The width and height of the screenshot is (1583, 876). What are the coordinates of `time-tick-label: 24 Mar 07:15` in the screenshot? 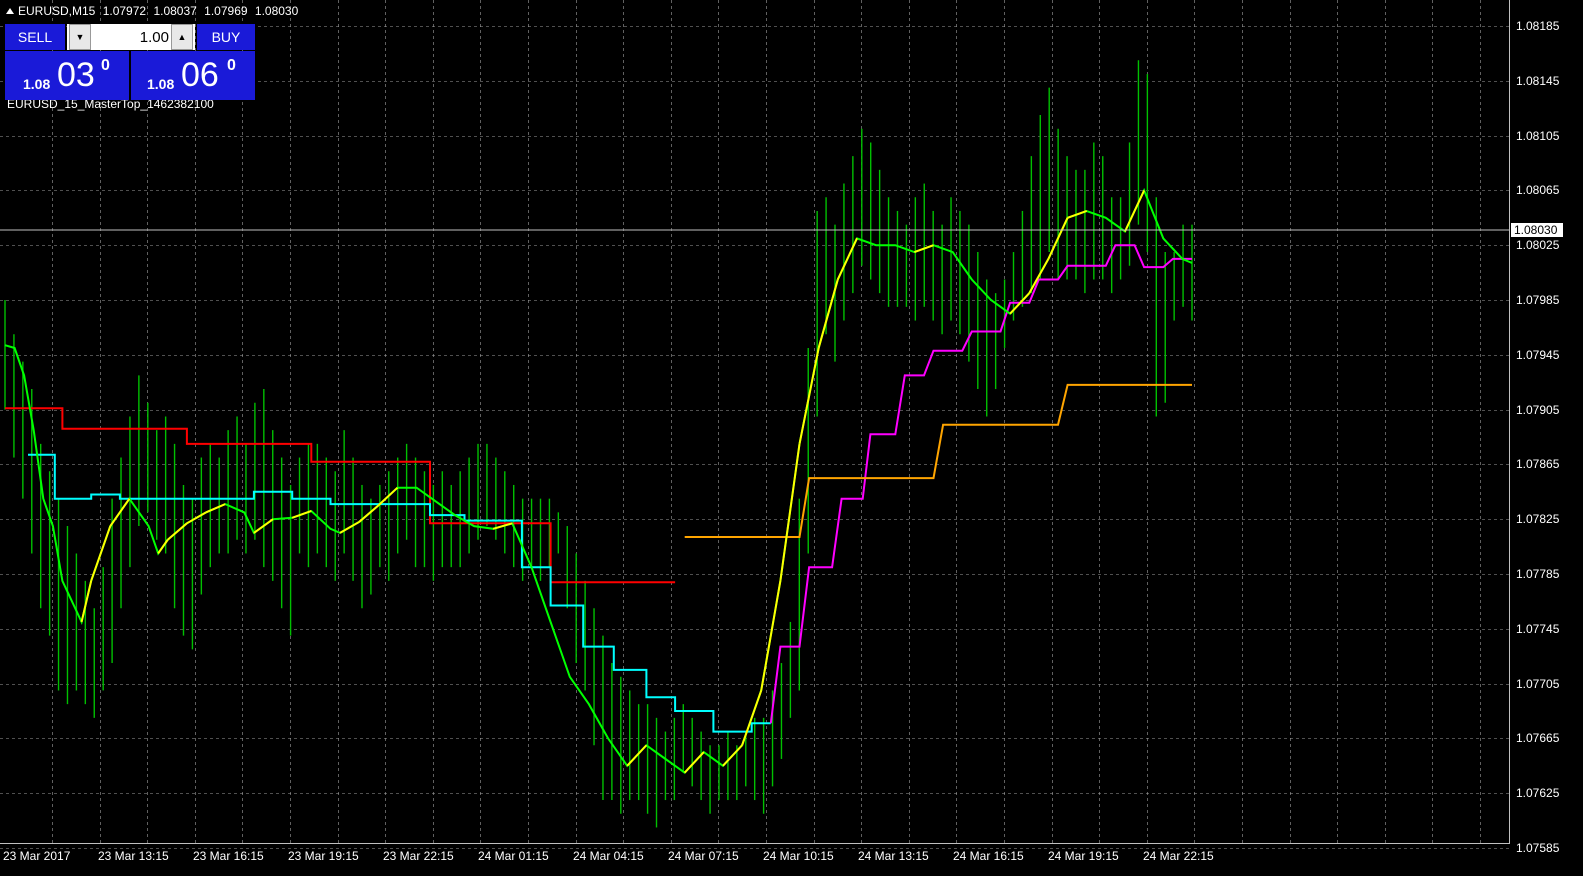 It's located at (703, 856).